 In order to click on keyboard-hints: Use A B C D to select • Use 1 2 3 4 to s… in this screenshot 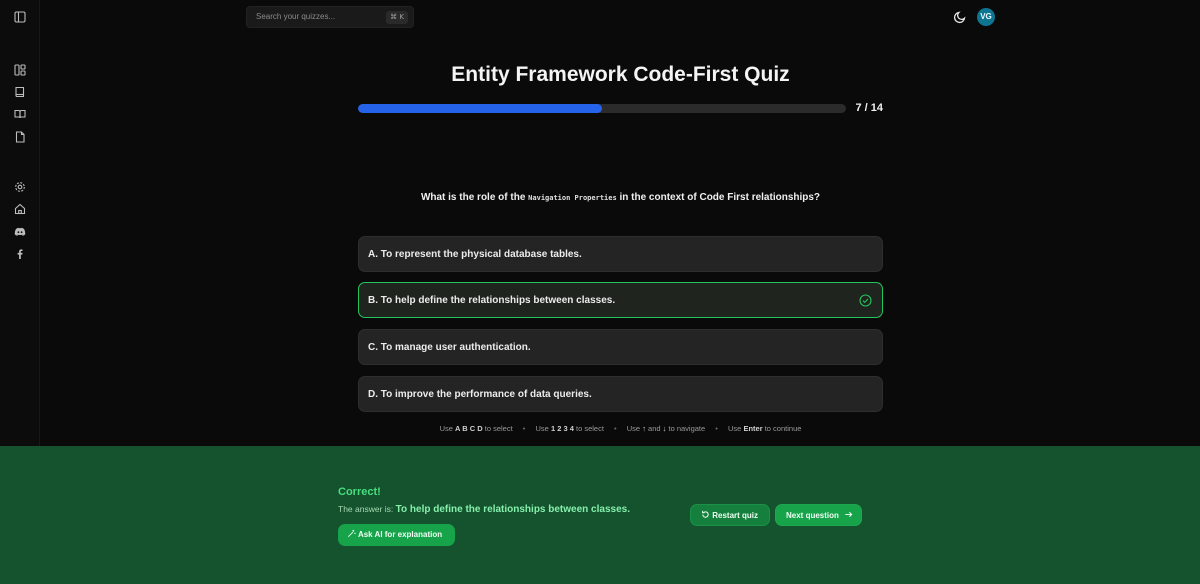, I will do `click(620, 428)`.